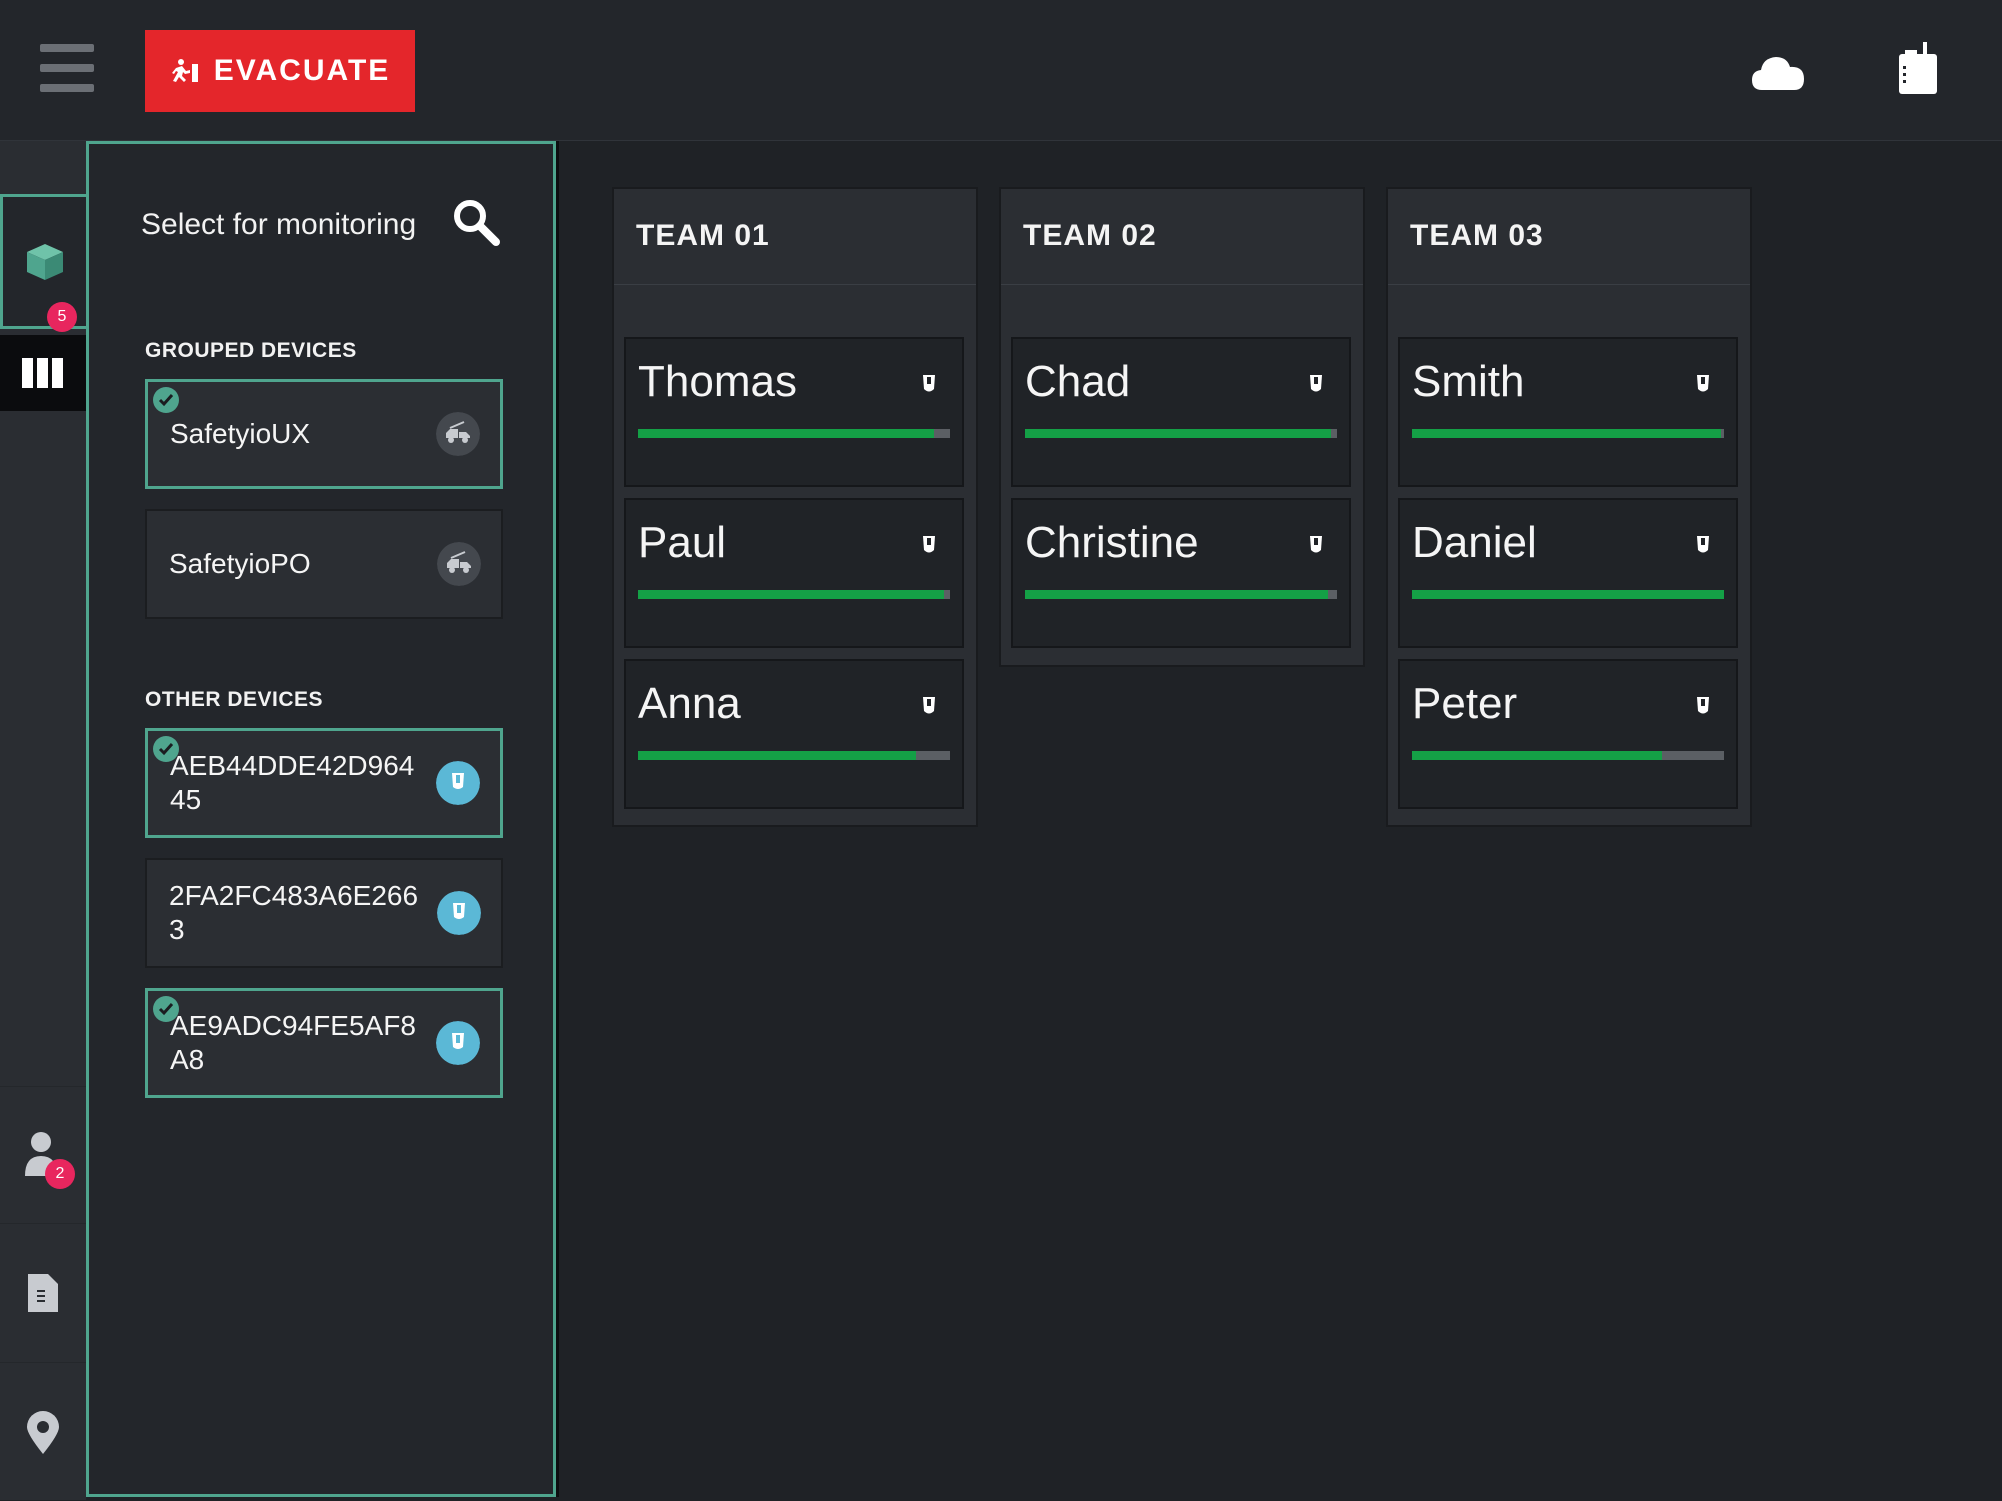 This screenshot has height=1501, width=2002. I want to click on left-rail: 5 2, so click(43, 820).